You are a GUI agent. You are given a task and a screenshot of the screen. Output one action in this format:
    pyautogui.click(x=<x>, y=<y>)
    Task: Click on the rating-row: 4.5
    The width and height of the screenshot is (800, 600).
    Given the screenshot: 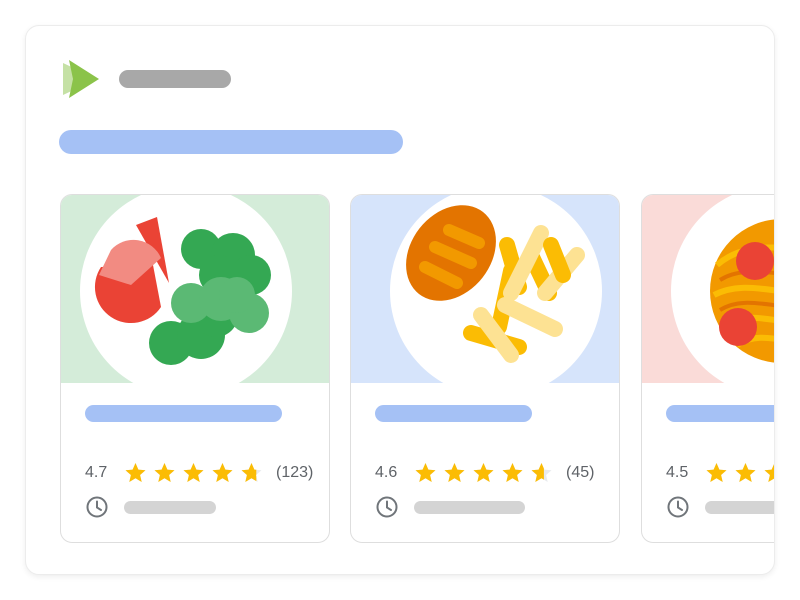 What is the action you would take?
    pyautogui.click(x=720, y=473)
    